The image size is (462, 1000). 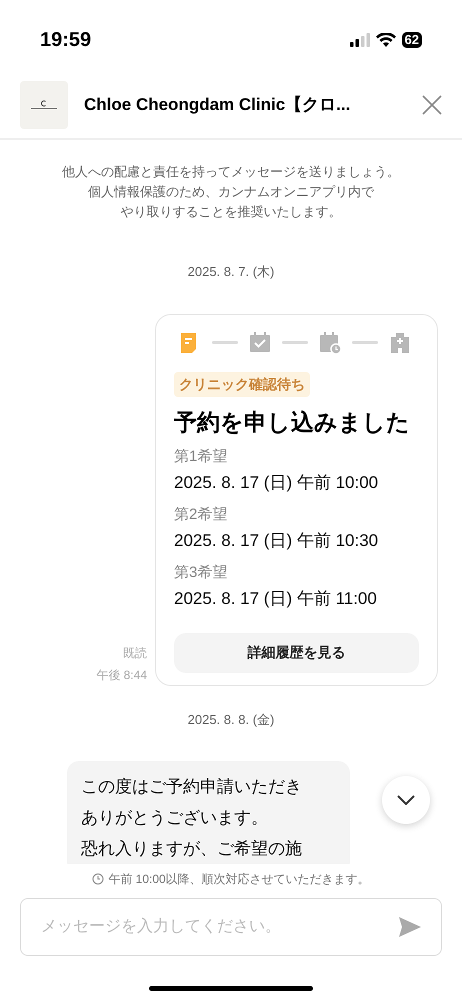 I want to click on message-field: メッセージを入力してください。, so click(x=231, y=927).